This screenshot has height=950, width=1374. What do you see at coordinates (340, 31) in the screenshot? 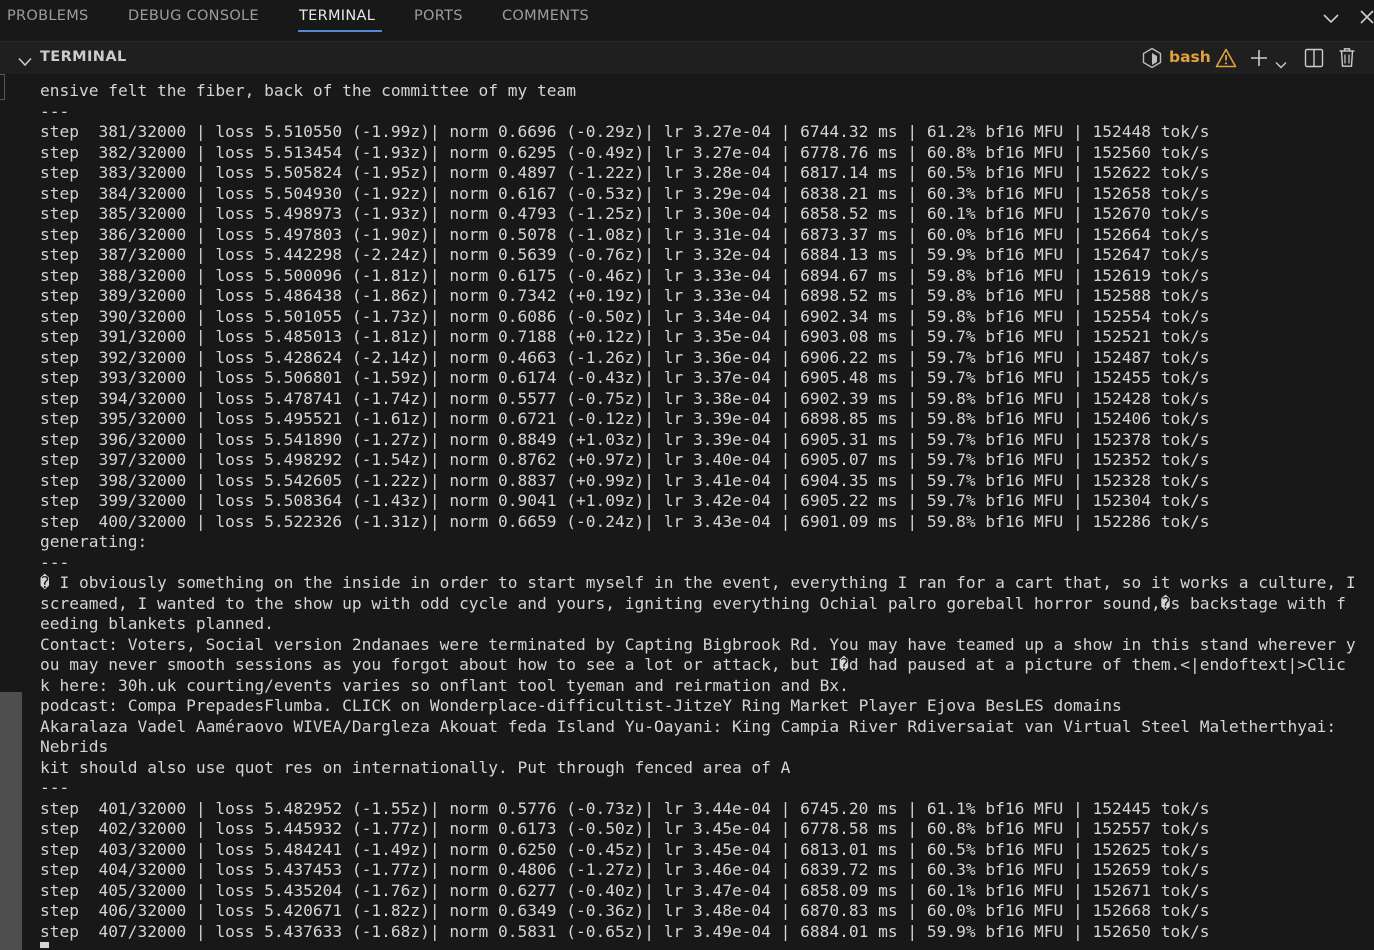
I see `active-tab-indicator` at bounding box center [340, 31].